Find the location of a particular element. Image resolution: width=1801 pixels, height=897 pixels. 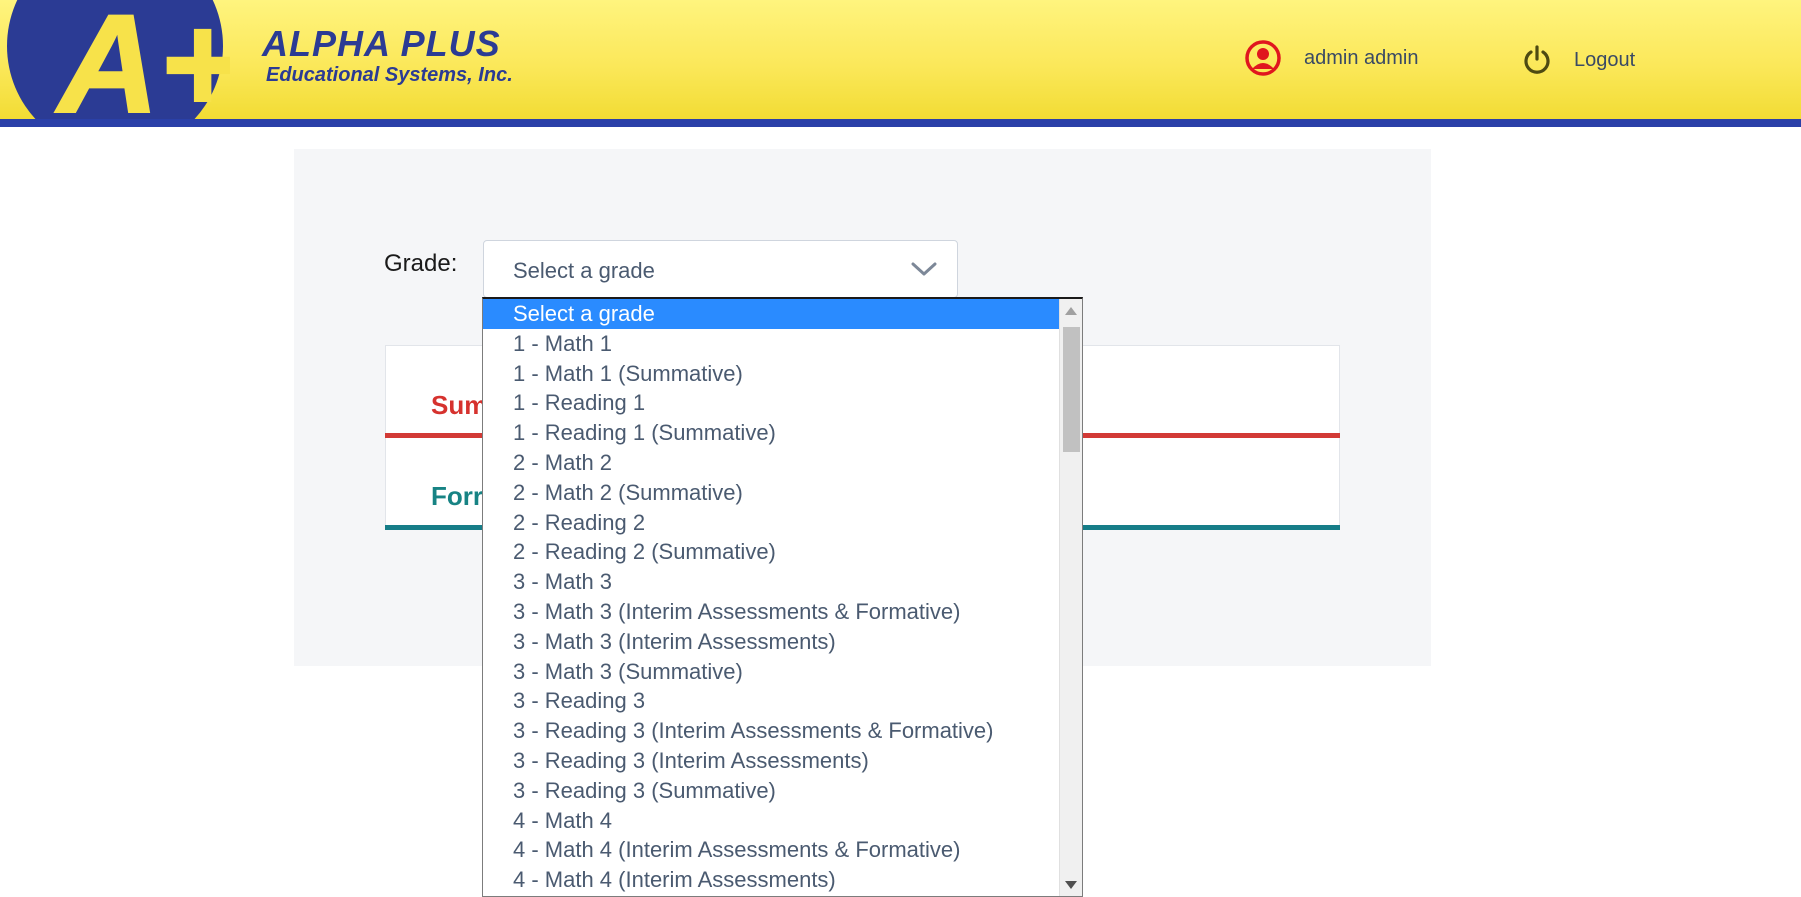

scroll-down-arrow-icon is located at coordinates (1071, 885).